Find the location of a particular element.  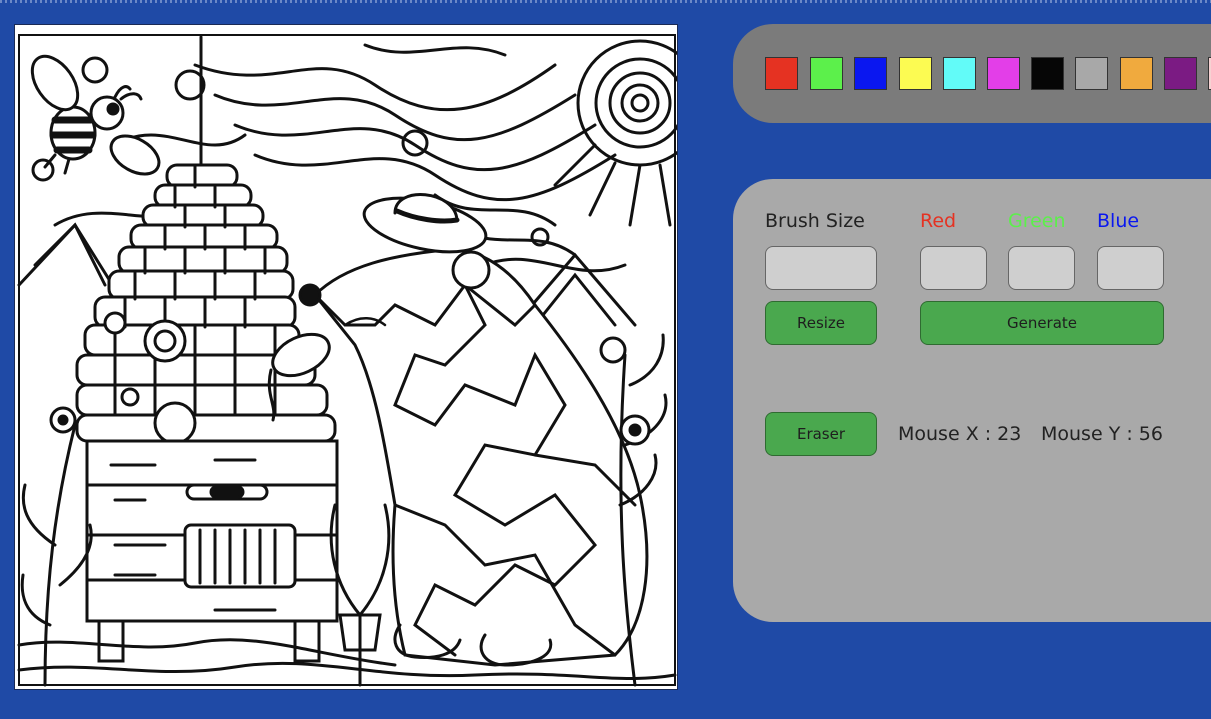

blue-label: Blue is located at coordinates (1118, 221).